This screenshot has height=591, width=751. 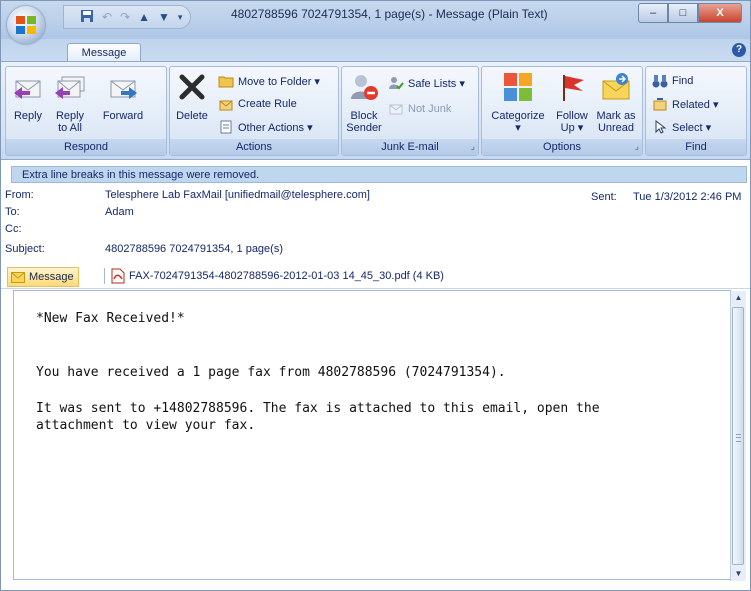 I want to click on safe-lists-button: Safe Lists ▾, so click(x=426, y=83).